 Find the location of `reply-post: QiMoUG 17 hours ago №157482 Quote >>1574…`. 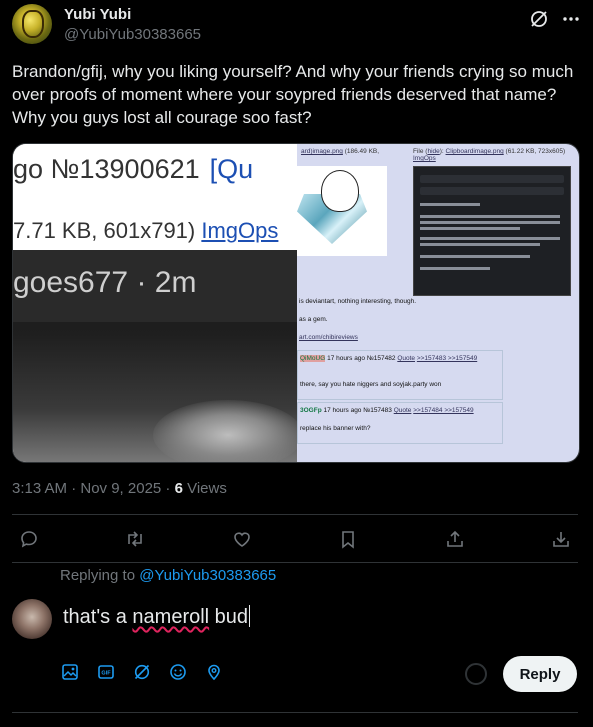

reply-post: QiMoUG 17 hours ago №157482 Quote >>1574… is located at coordinates (400, 375).